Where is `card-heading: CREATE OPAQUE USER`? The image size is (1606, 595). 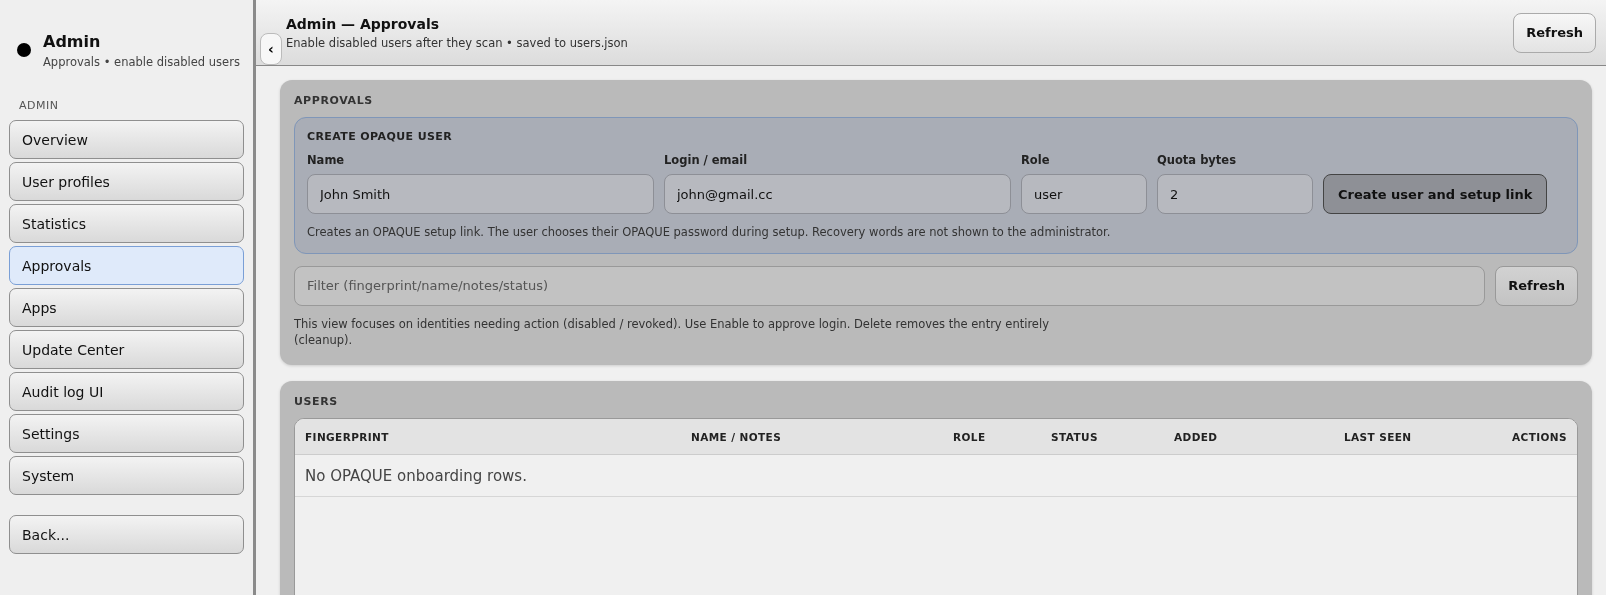
card-heading: CREATE OPAQUE USER is located at coordinates (380, 136).